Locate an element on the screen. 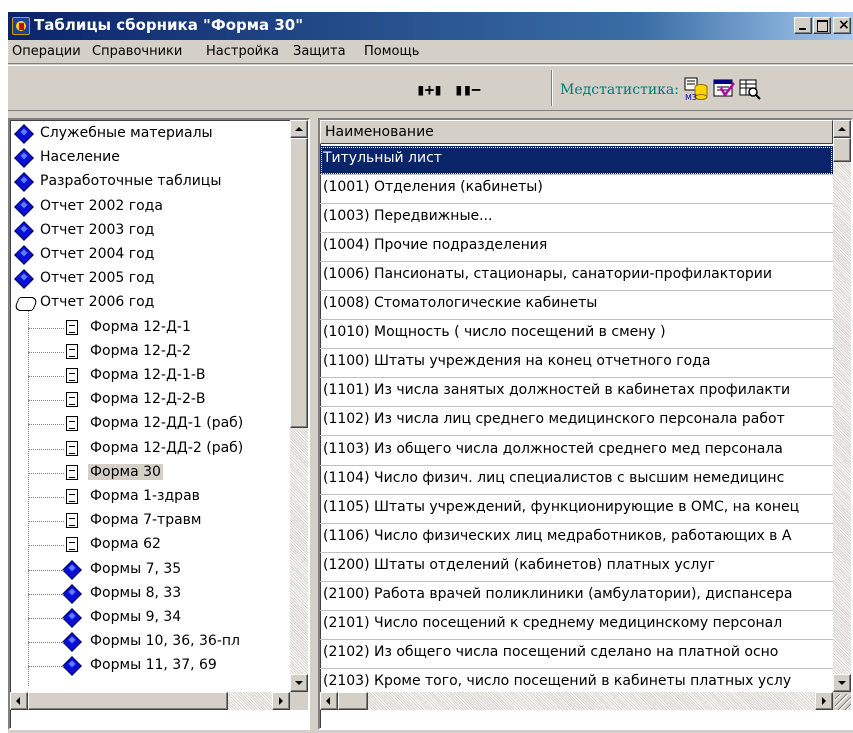 This screenshot has height=733, width=853. tree-item: Отчет 2003 год is located at coordinates (150, 231).